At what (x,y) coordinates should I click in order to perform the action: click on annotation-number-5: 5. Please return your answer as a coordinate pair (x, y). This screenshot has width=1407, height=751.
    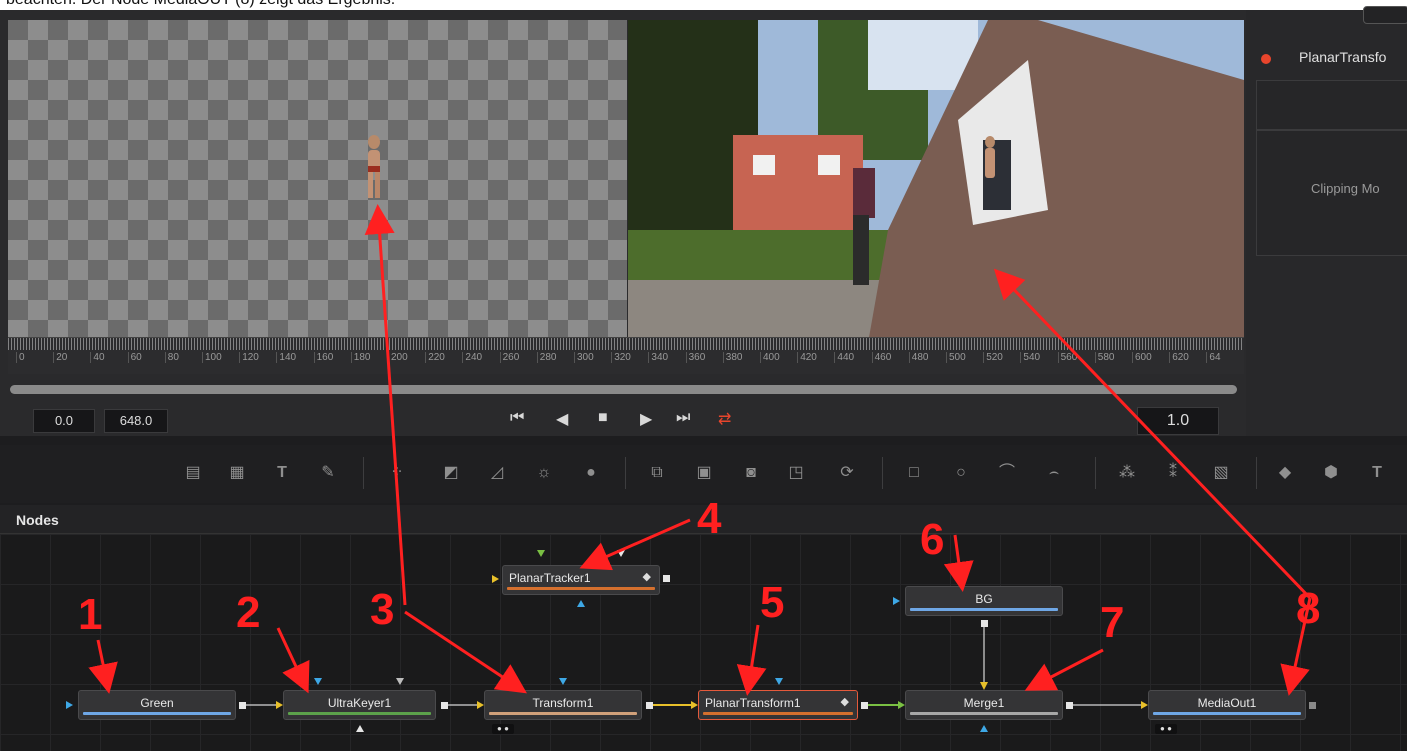
    Looking at the image, I should click on (772, 602).